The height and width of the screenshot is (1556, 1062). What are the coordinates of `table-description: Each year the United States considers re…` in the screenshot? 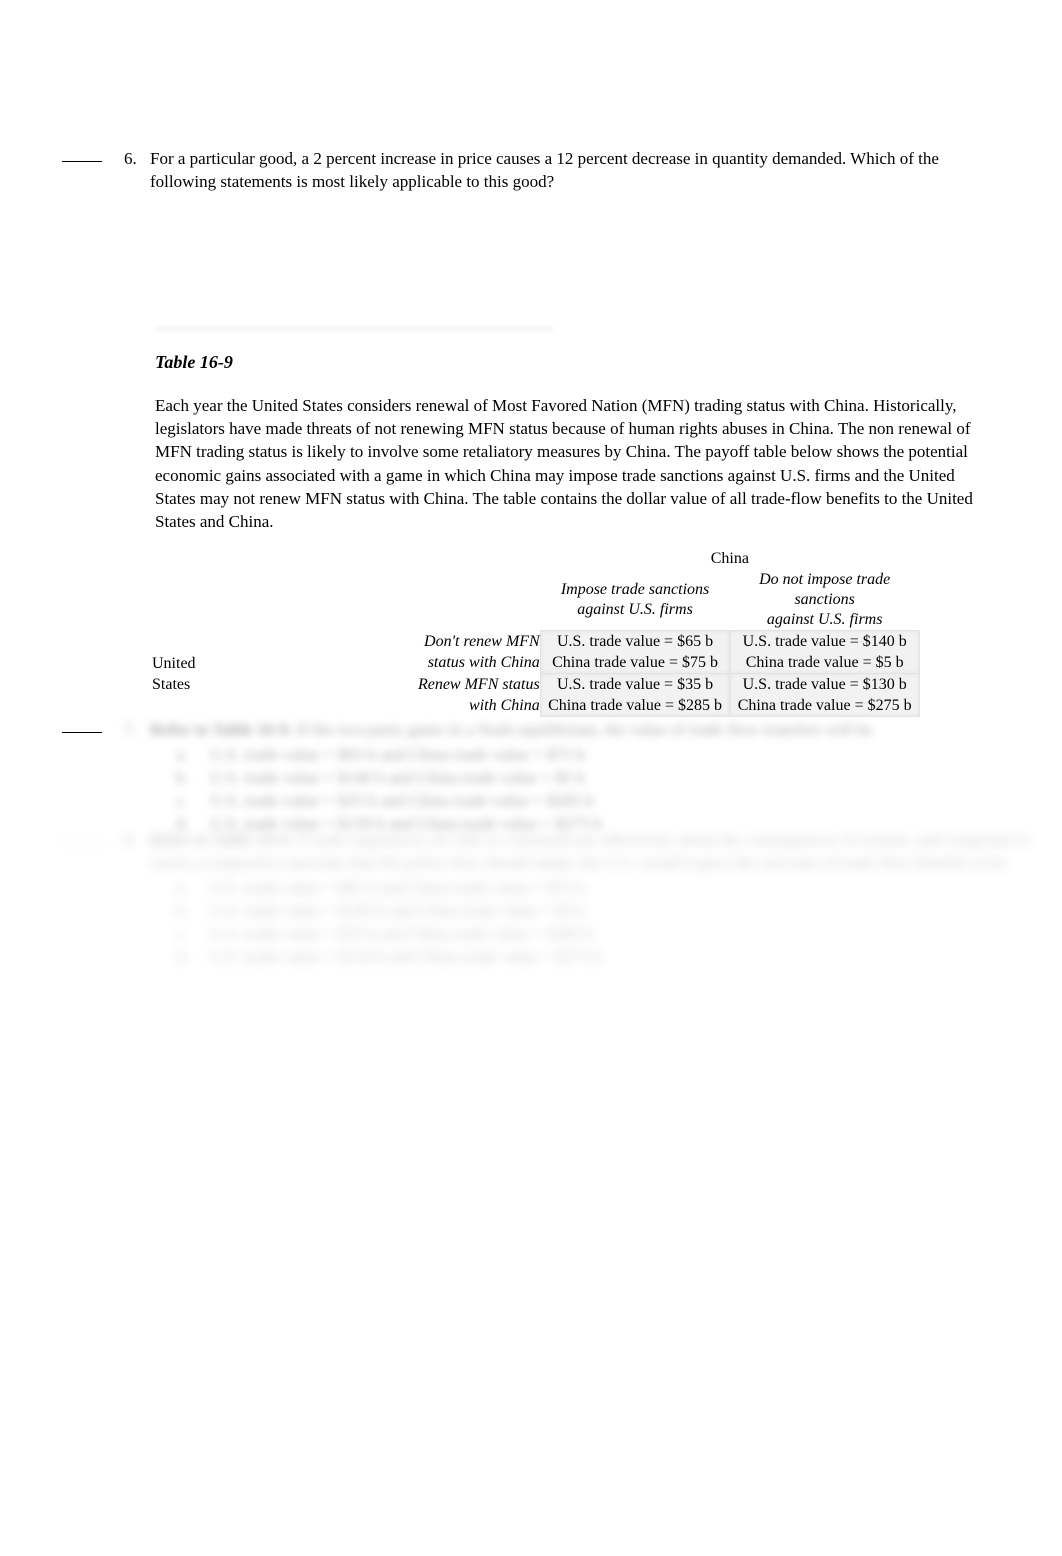 It's located at (564, 464).